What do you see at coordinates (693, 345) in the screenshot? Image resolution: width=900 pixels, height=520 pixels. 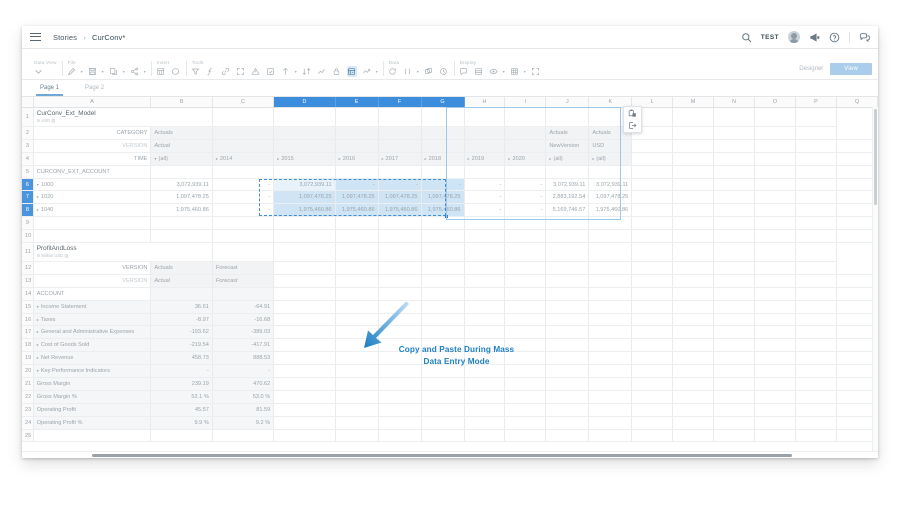 I see `cell-m18` at bounding box center [693, 345].